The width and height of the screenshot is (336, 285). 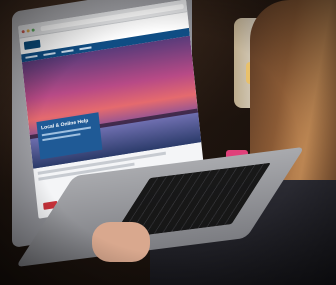 What do you see at coordinates (28, 30) in the screenshot?
I see `window-minimize-icon` at bounding box center [28, 30].